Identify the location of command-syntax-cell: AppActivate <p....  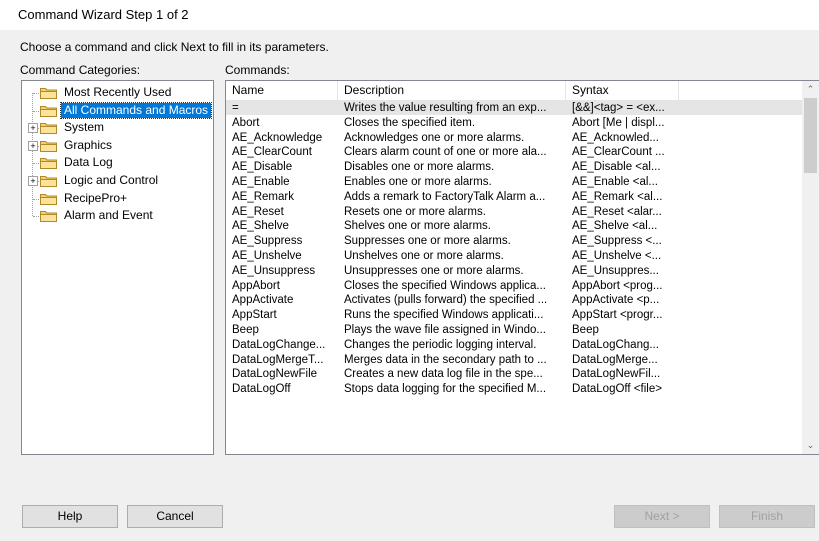
(616, 300).